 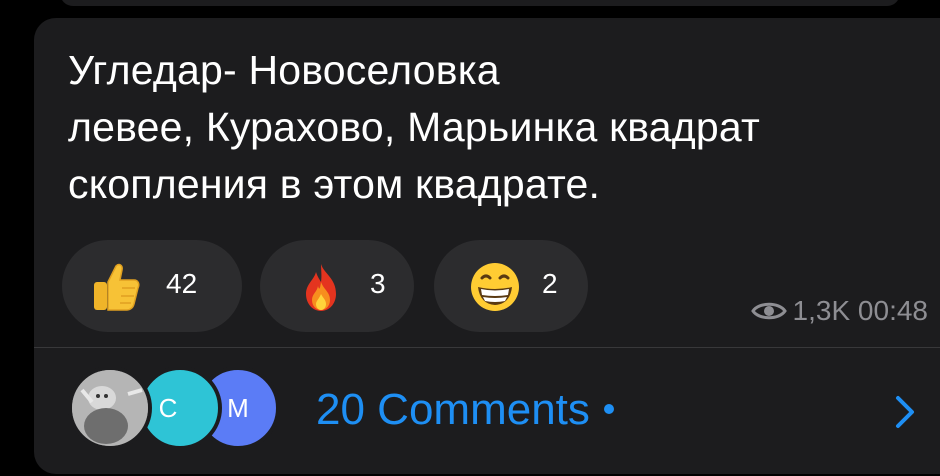 I want to click on fire-icon, so click(x=321, y=287).